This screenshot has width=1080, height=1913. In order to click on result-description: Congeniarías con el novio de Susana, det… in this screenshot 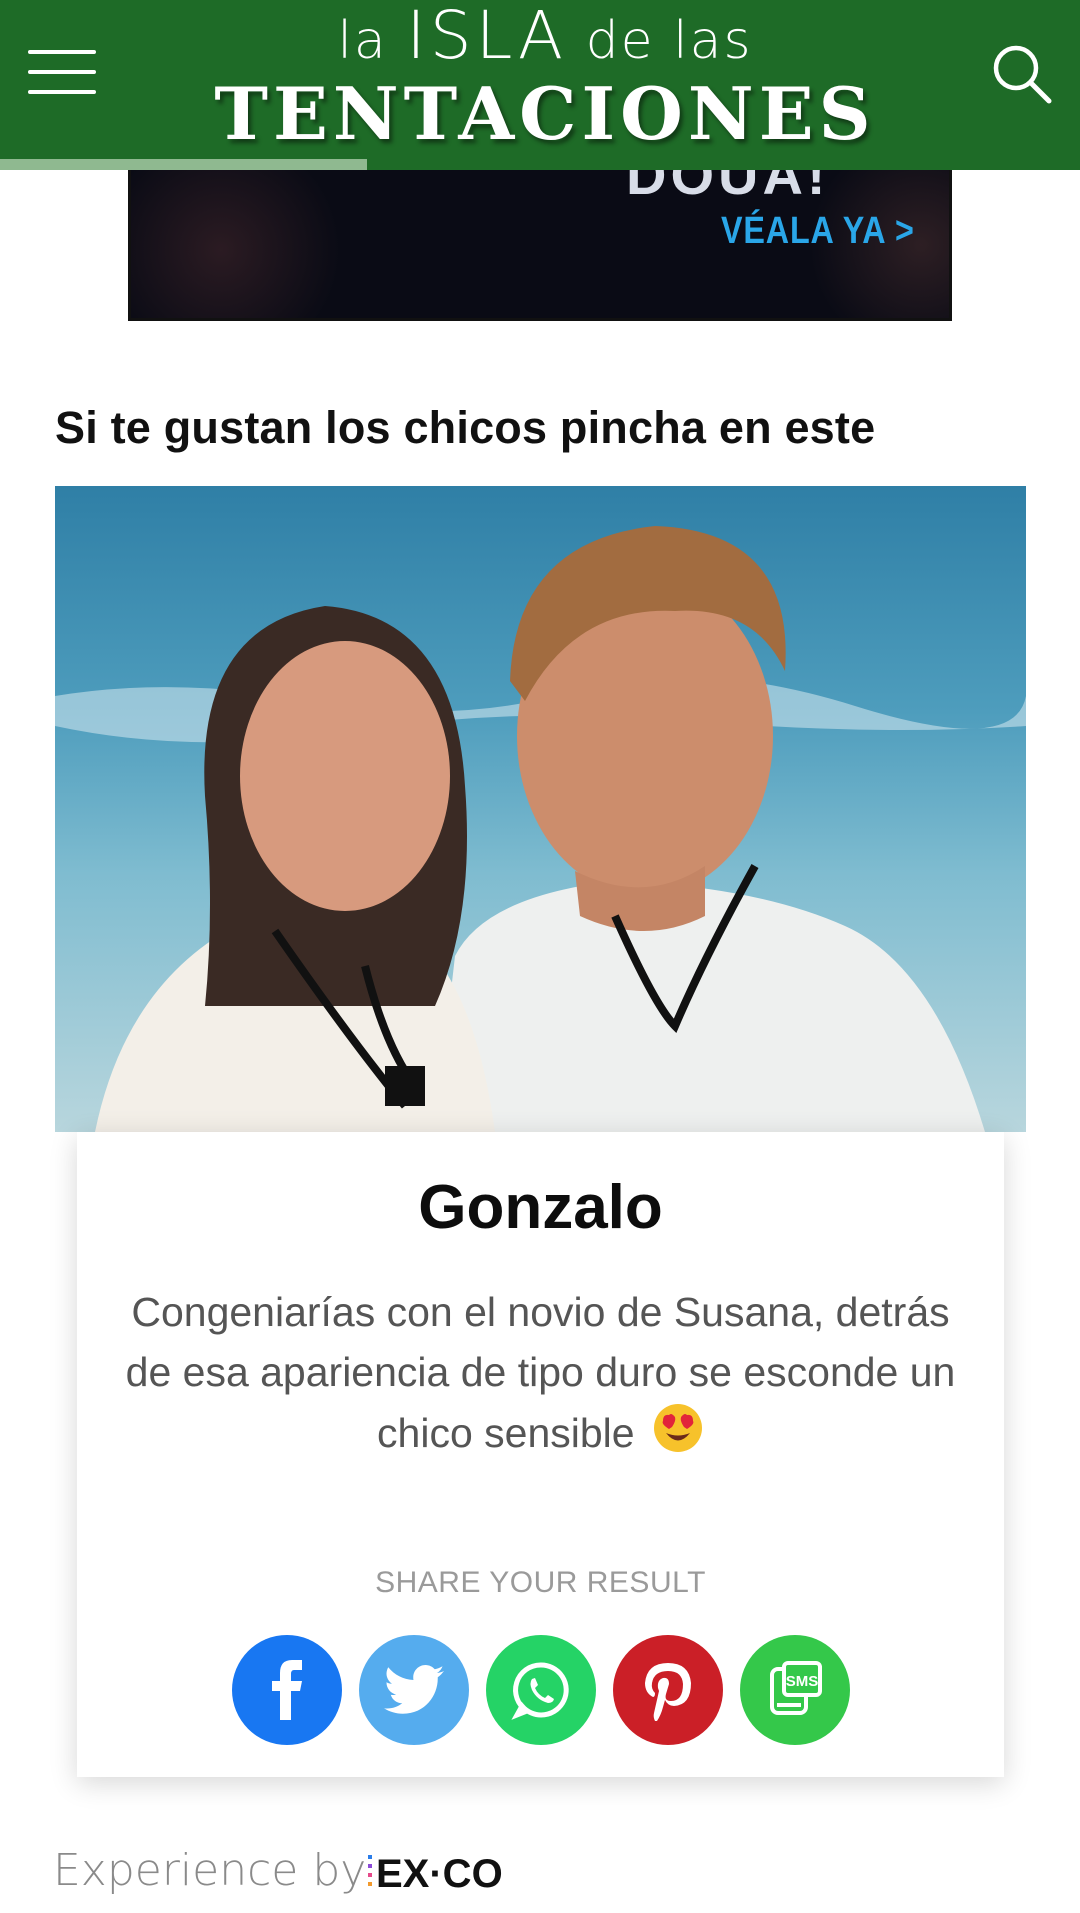, I will do `click(540, 1376)`.